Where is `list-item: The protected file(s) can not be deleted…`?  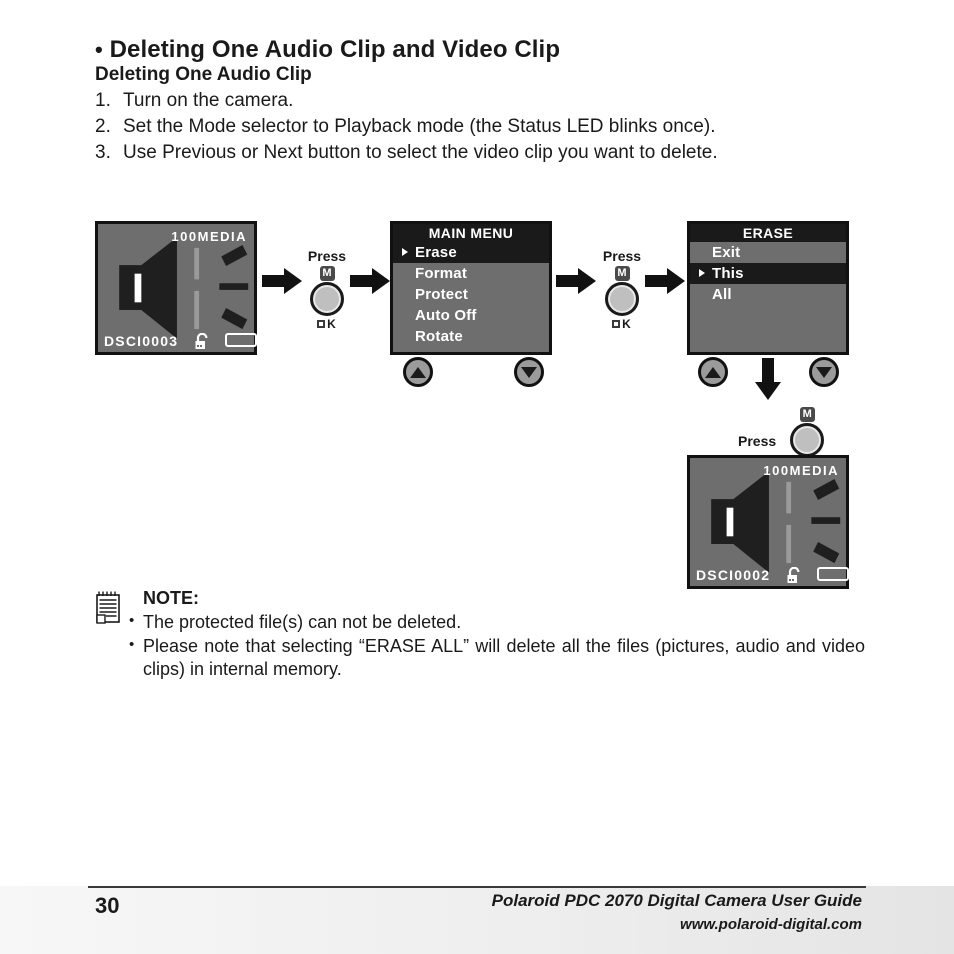 list-item: The protected file(s) can not be deleted… is located at coordinates (497, 621).